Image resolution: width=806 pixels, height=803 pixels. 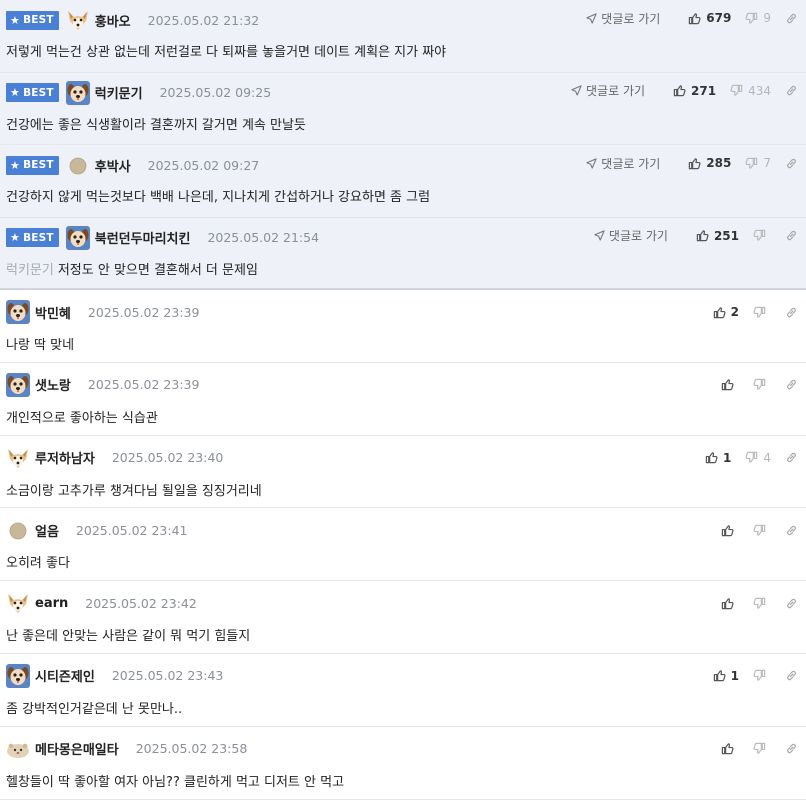 What do you see at coordinates (593, 163) in the screenshot?
I see `send-icon` at bounding box center [593, 163].